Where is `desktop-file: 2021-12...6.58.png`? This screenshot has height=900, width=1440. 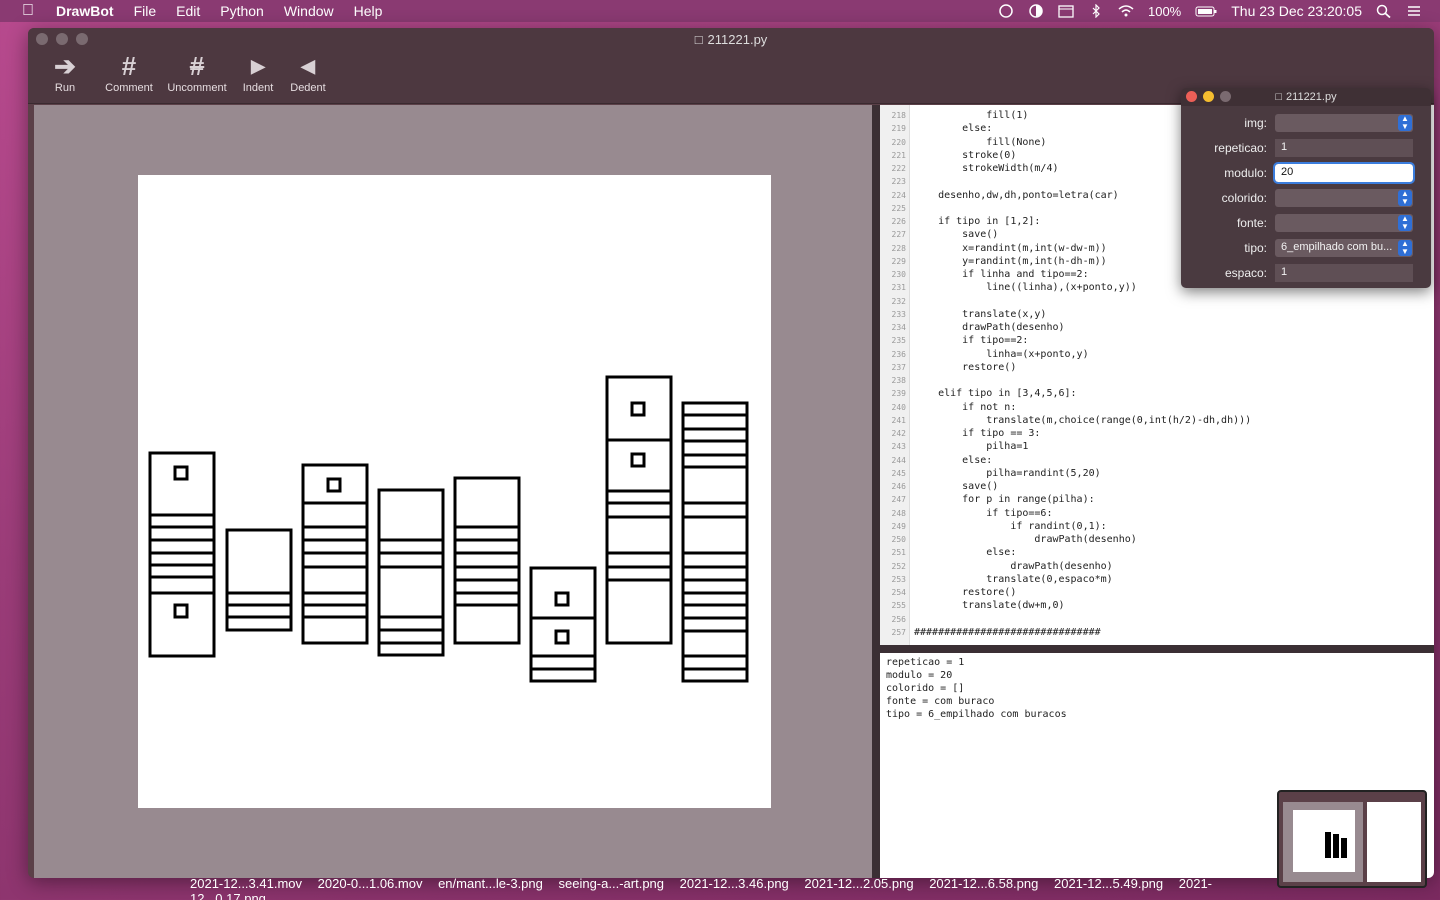 desktop-file: 2021-12...6.58.png is located at coordinates (983, 883).